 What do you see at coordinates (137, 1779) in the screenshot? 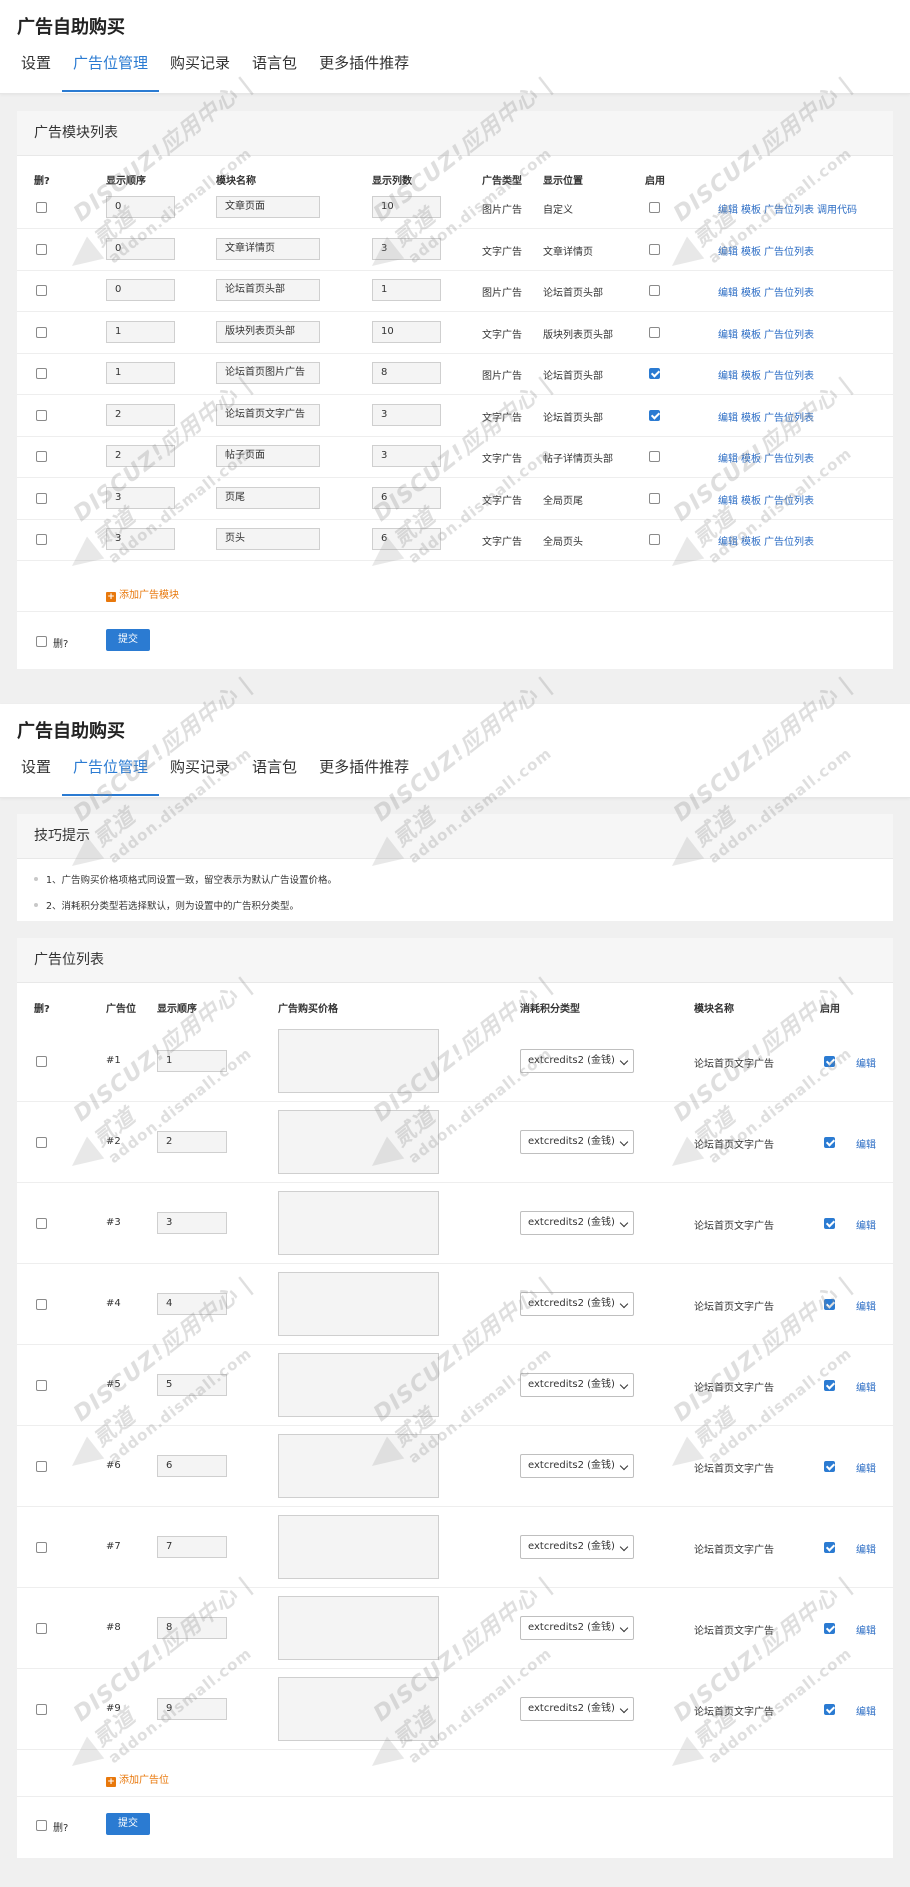
I see `add-slot-link: + 添加广告位` at bounding box center [137, 1779].